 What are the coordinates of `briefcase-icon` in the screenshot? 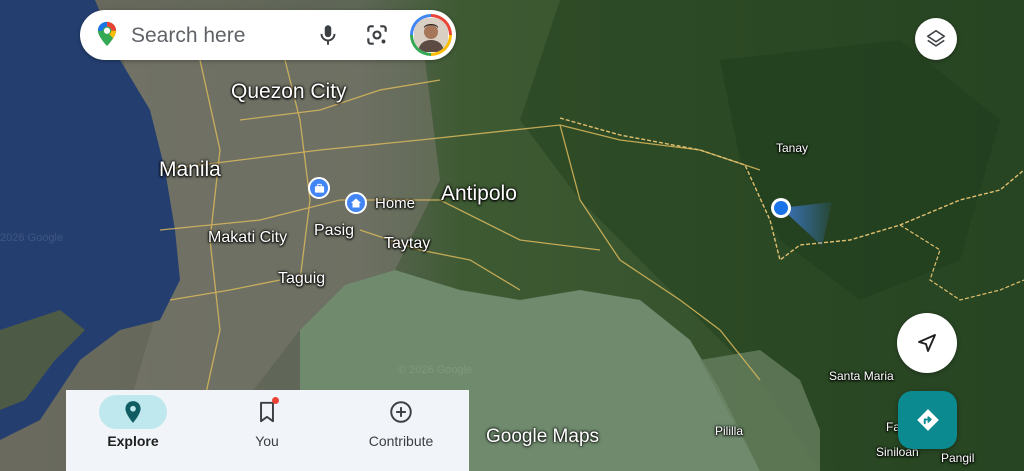 It's located at (319, 188).